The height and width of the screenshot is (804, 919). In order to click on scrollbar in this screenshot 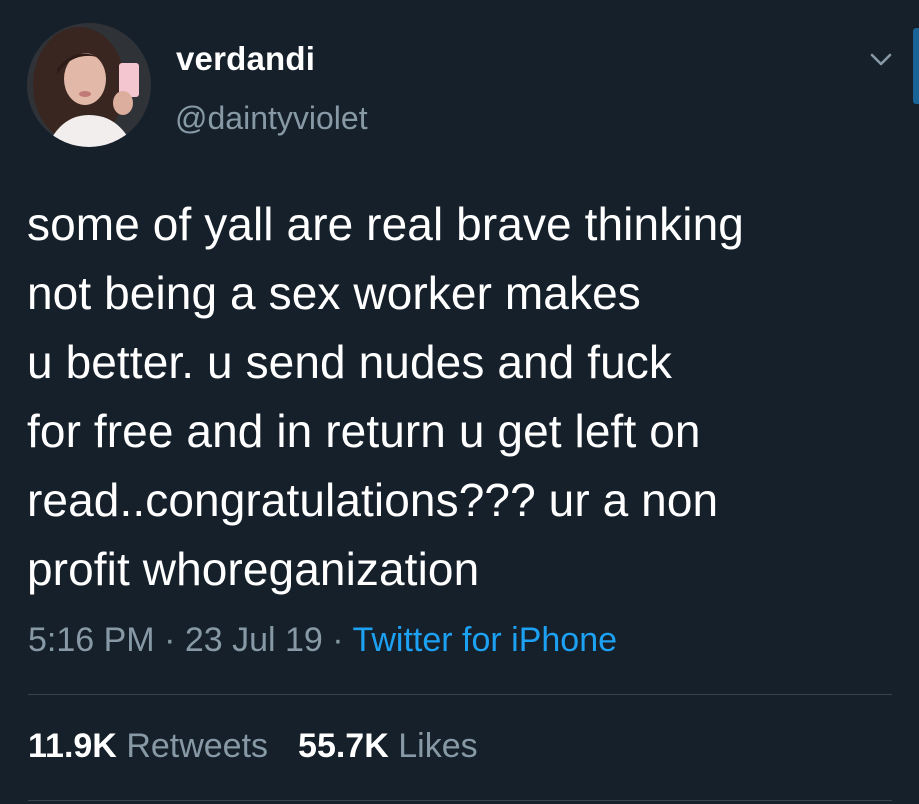, I will do `click(916, 66)`.